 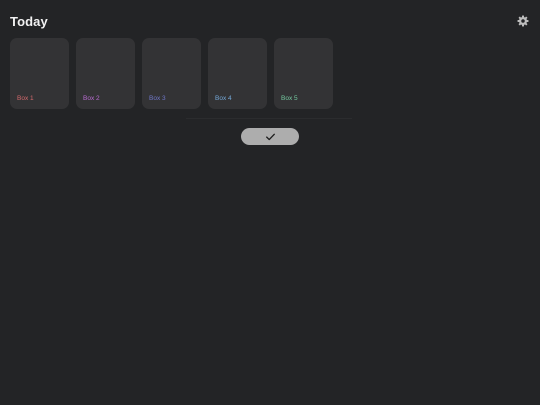 I want to click on box-label: Box 1, so click(x=25, y=98).